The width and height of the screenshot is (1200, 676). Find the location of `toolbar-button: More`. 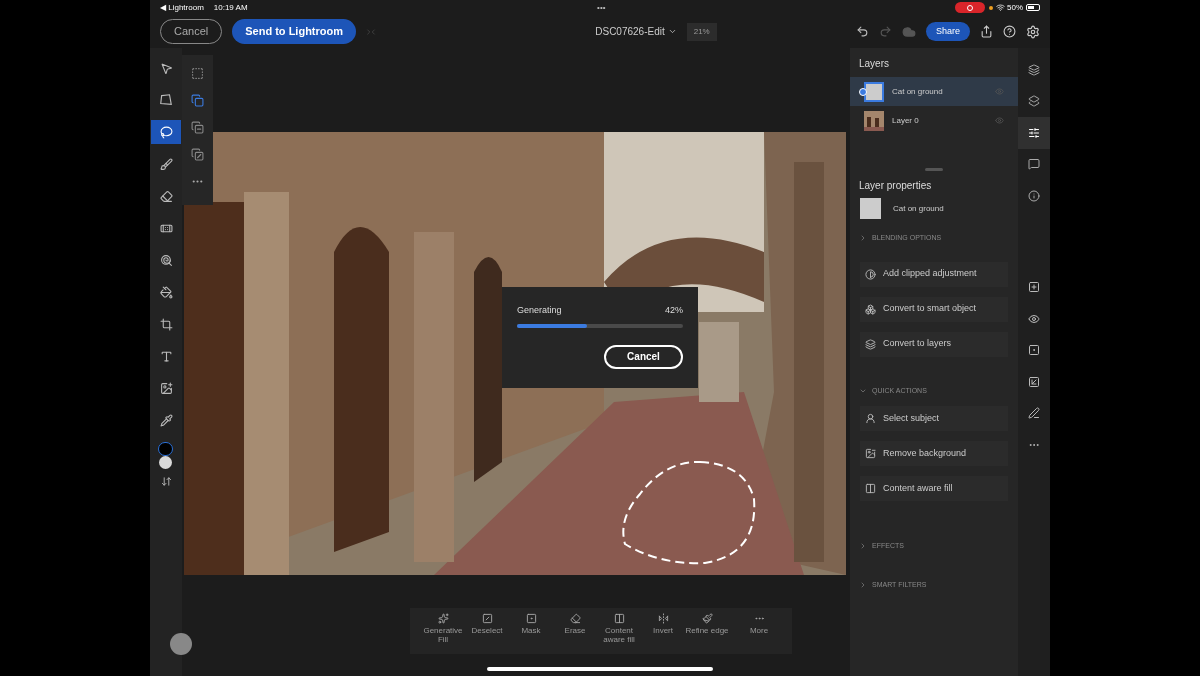

toolbar-button: More is located at coordinates (759, 633).